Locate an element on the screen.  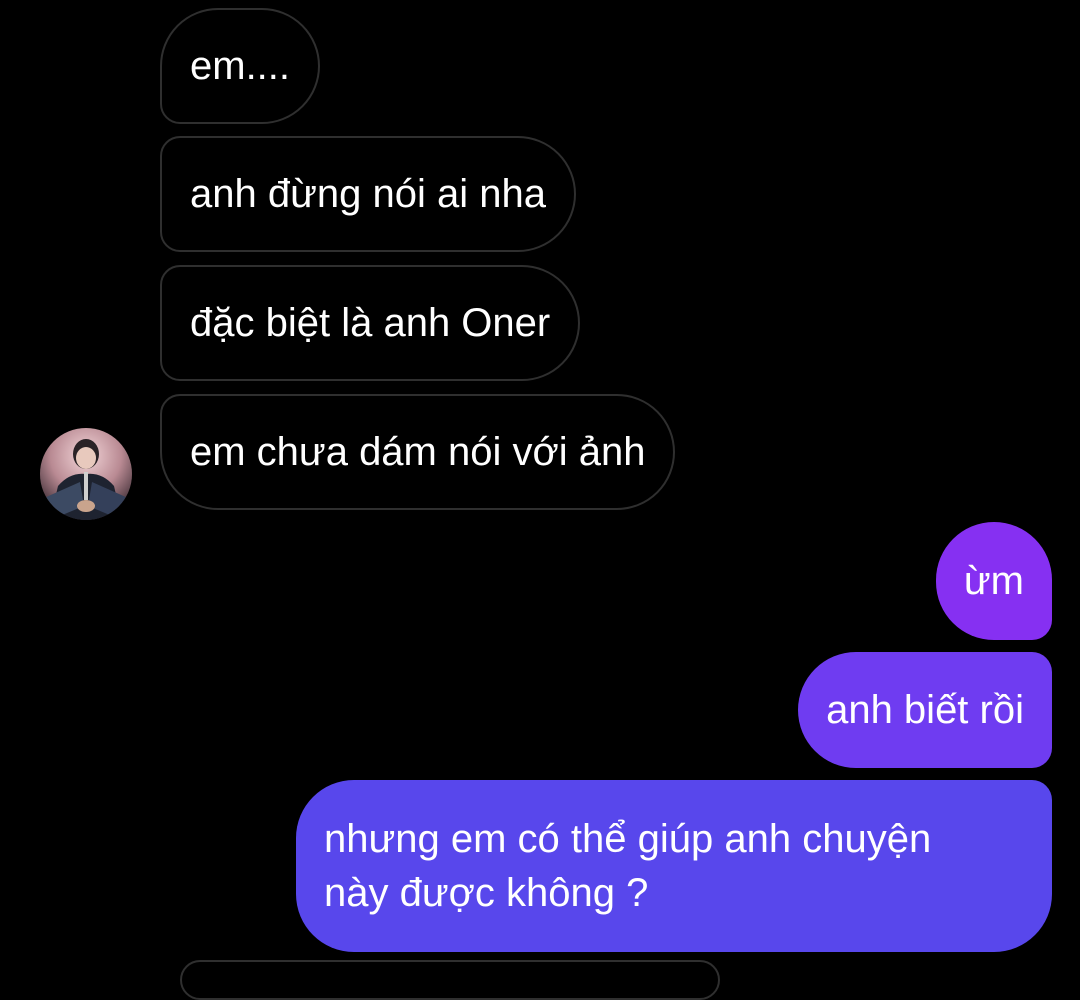
received-message-bubble: đặc biệt là anh Oner is located at coordinates (370, 323).